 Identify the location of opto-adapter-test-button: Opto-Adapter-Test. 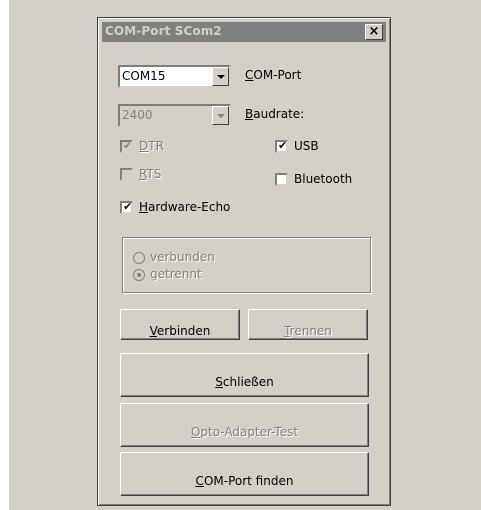
(244, 425).